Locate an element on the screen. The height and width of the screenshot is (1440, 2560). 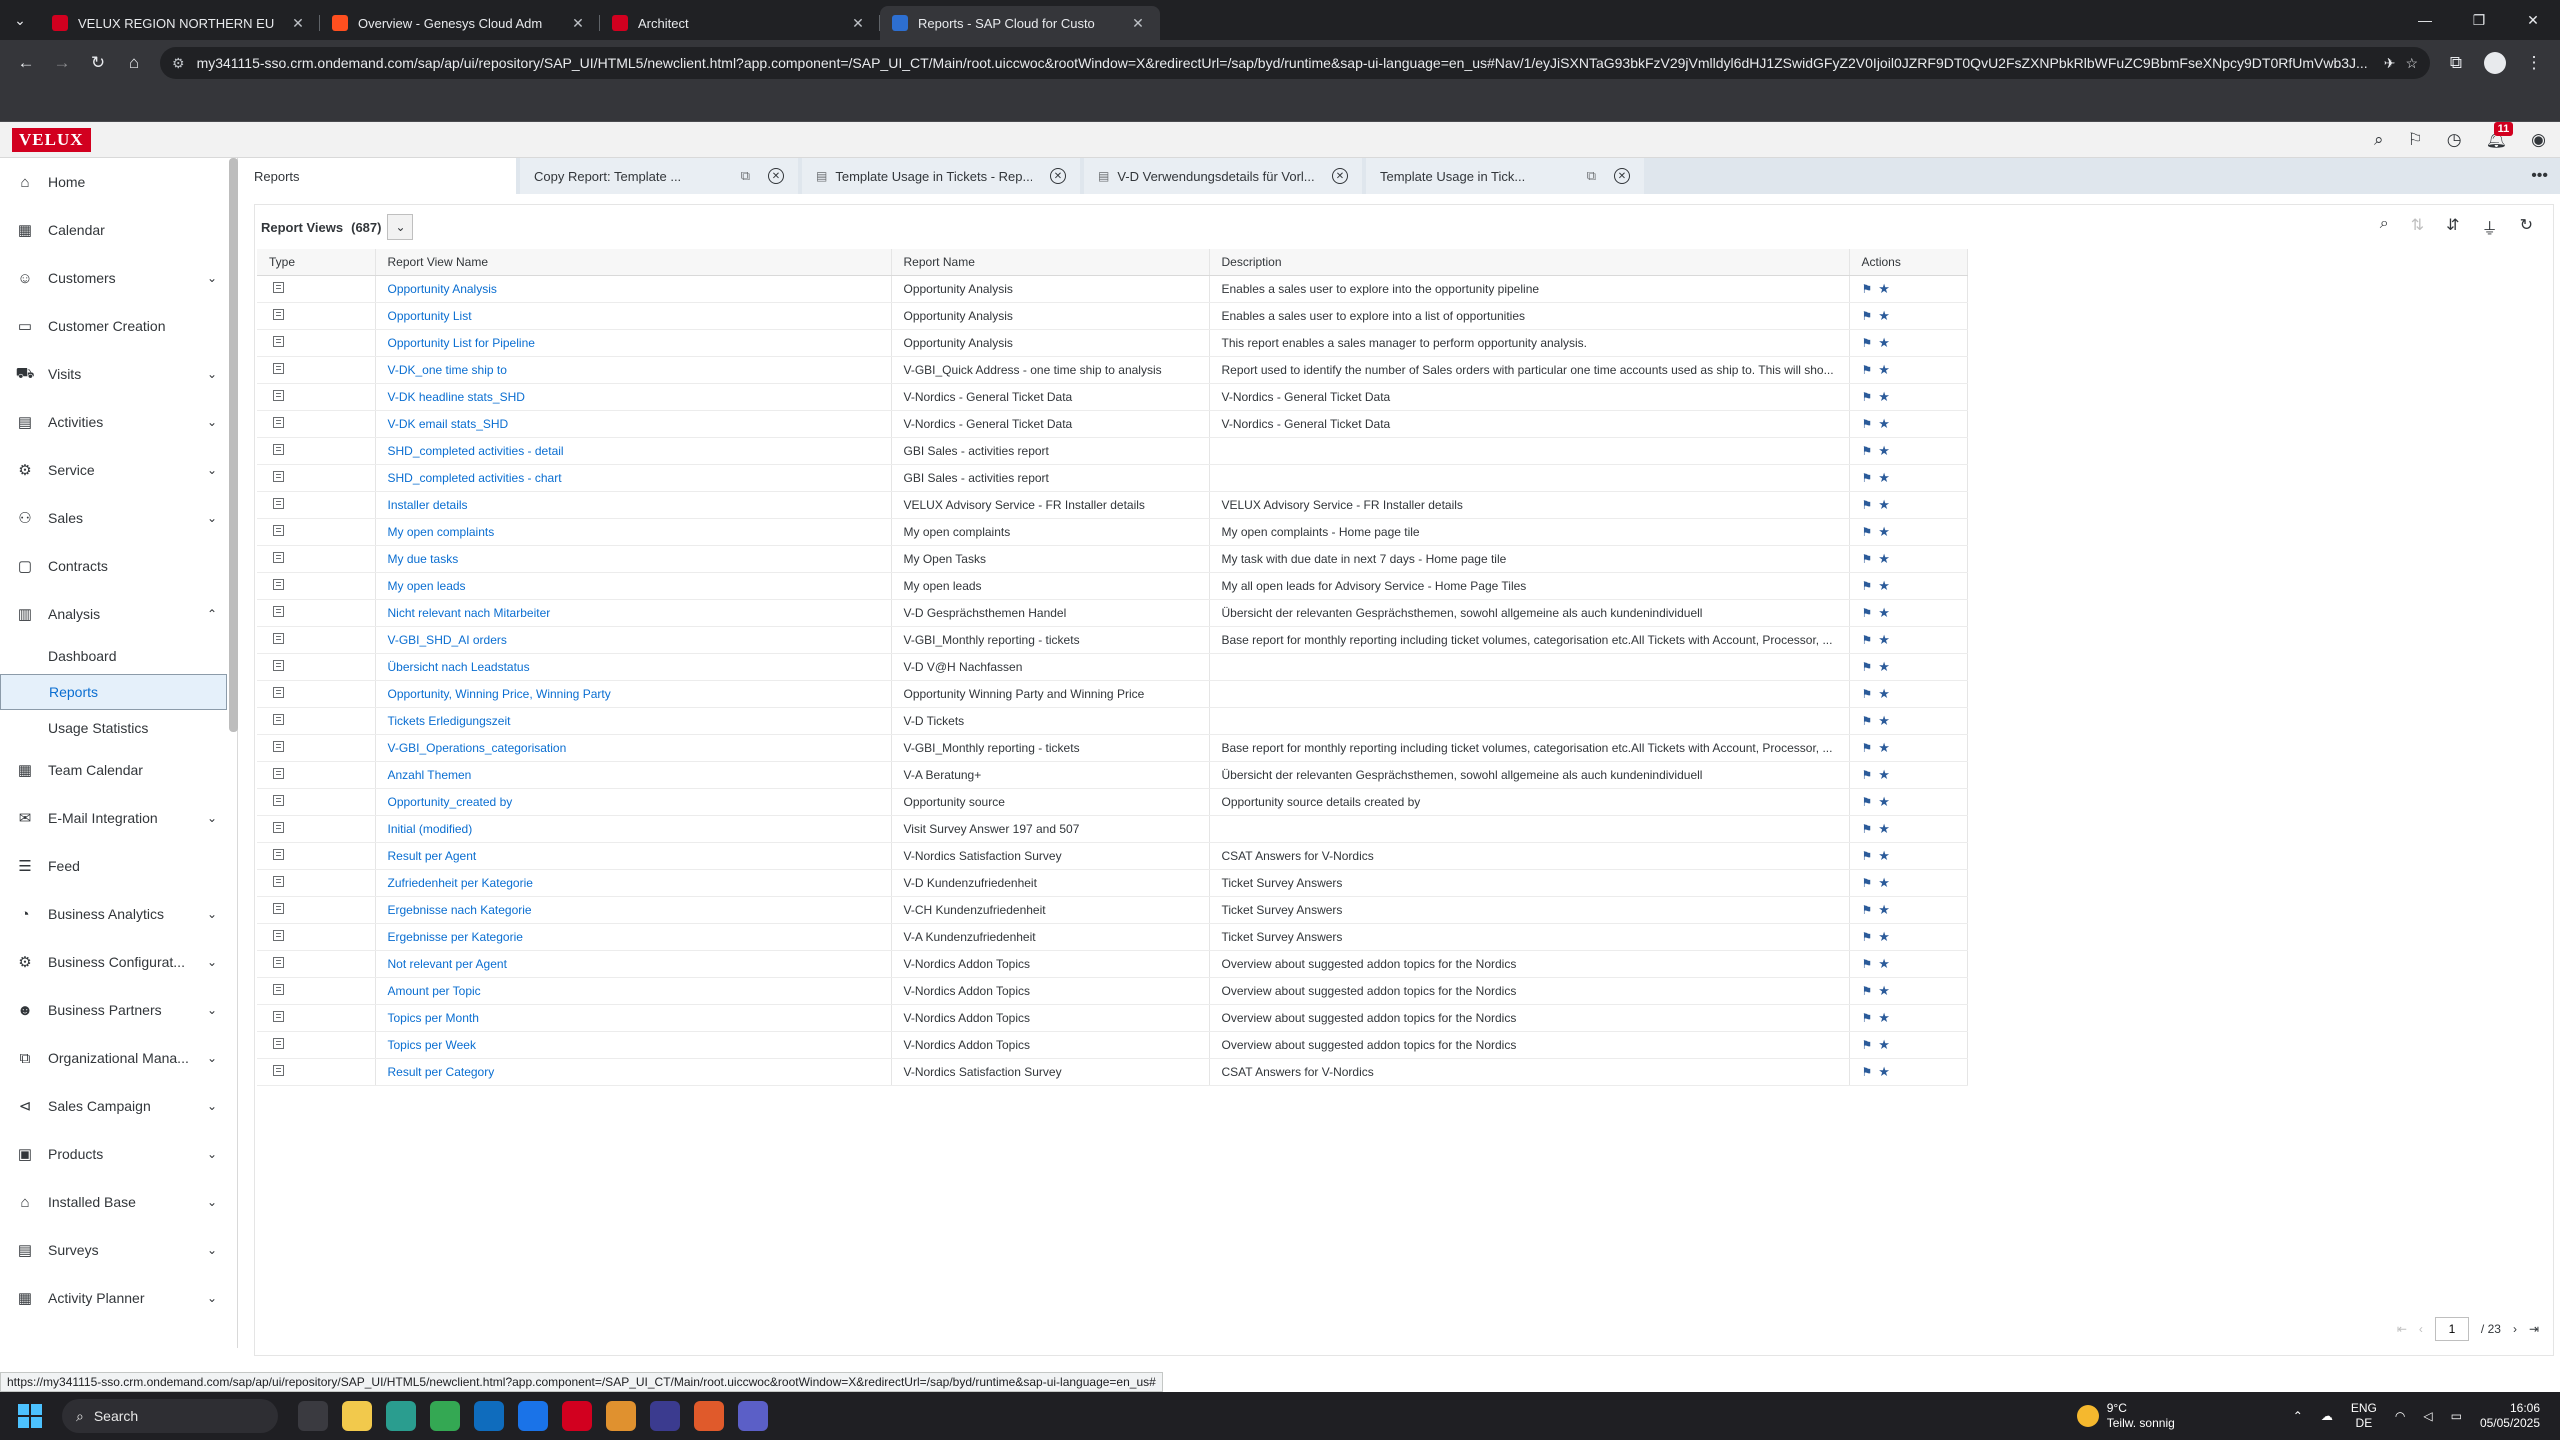
report-view-name-link: Opportunity List is located at coordinates (633, 316).